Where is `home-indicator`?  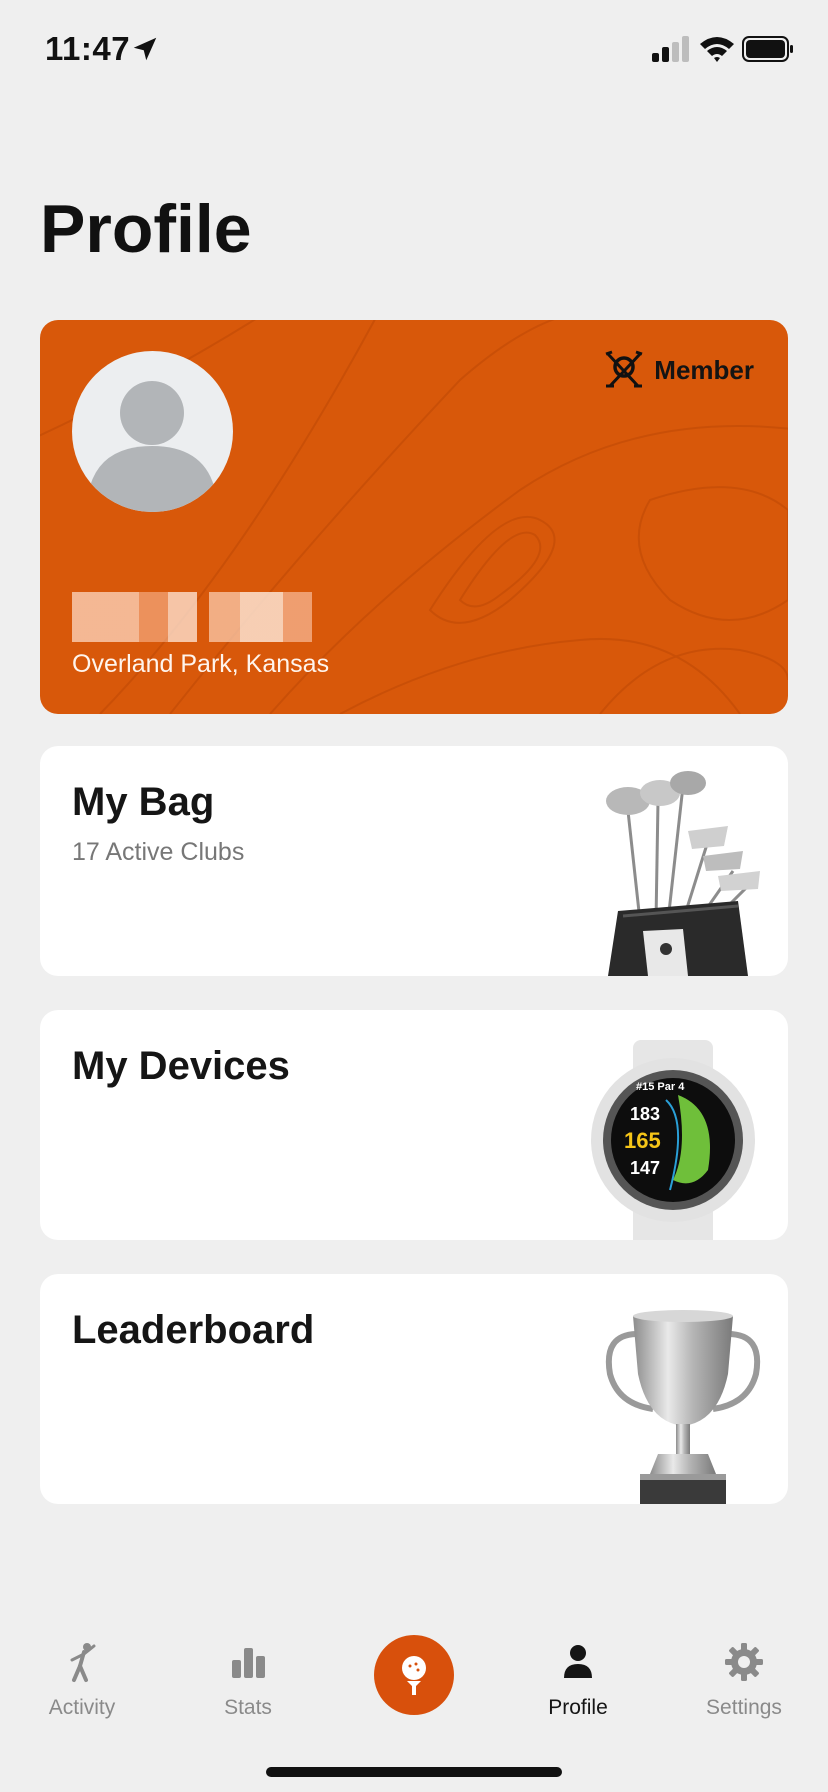 home-indicator is located at coordinates (414, 1772).